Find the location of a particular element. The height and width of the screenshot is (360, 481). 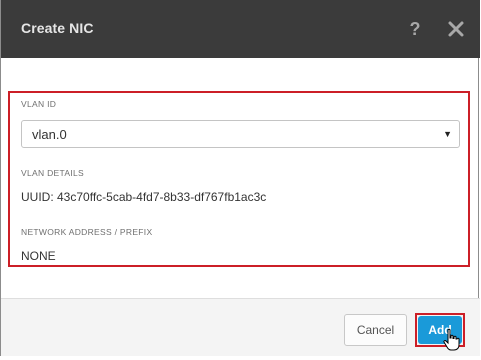

vlan-id-select: vlan.0 ▼ is located at coordinates (240, 134).